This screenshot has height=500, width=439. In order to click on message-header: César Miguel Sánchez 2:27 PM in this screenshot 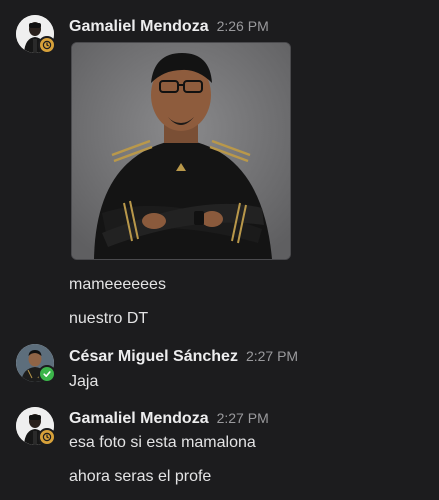, I will do `click(183, 357)`.